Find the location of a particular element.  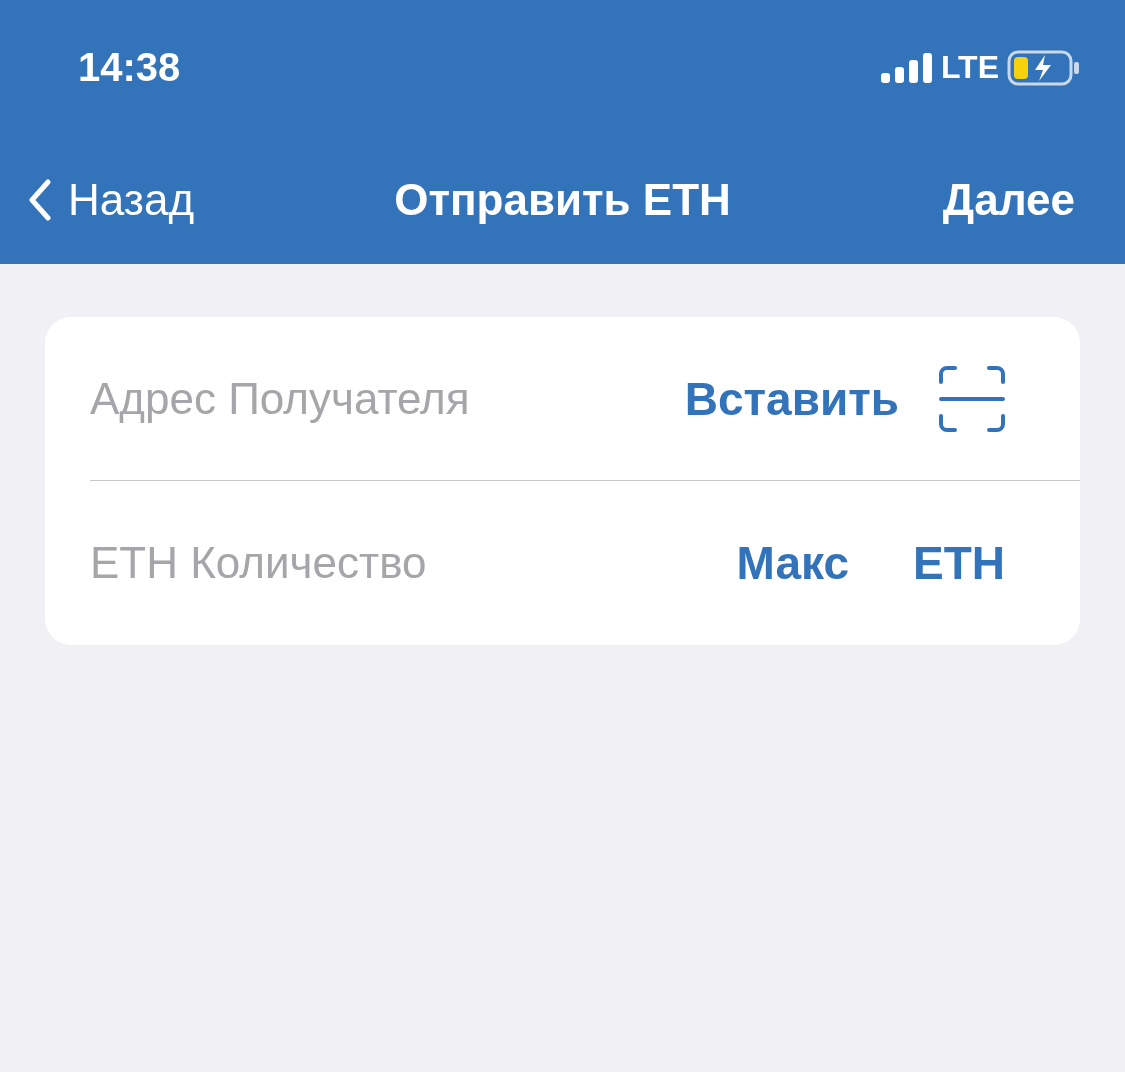

action-button: Вставить is located at coordinates (791, 398).